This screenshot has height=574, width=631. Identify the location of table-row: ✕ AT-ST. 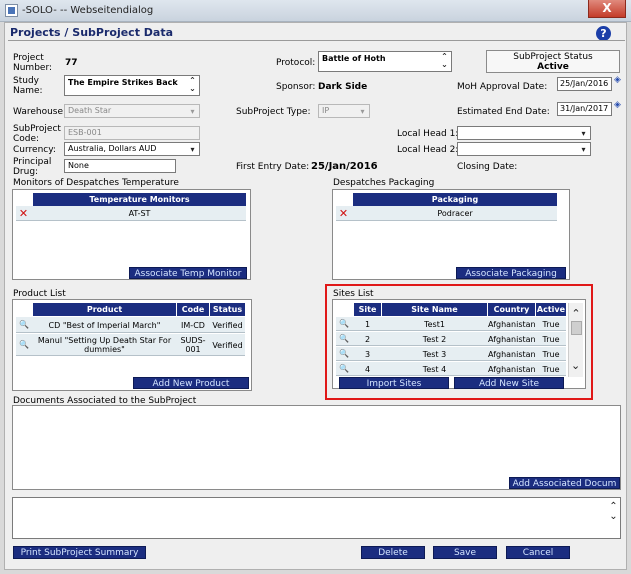
(131, 213).